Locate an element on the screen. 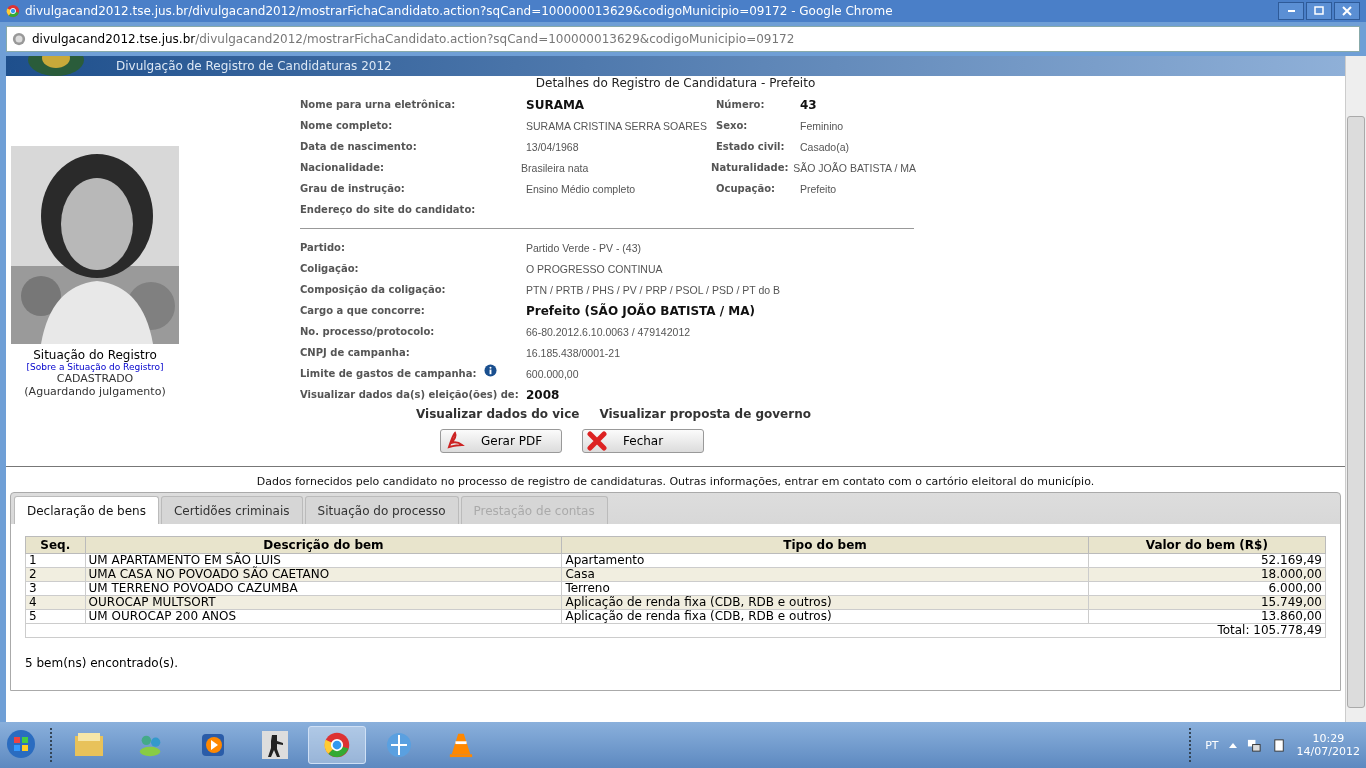 The image size is (1366, 768). maximize-icon is located at coordinates (1319, 11).